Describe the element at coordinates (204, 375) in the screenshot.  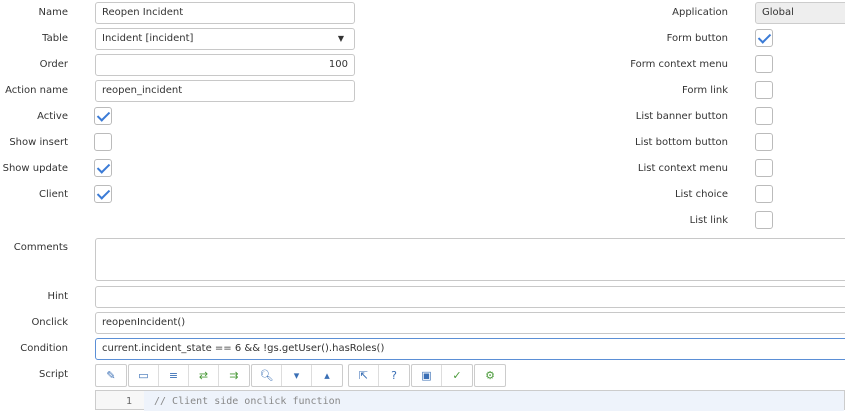
I see `replace-icon: ⇄` at that location.